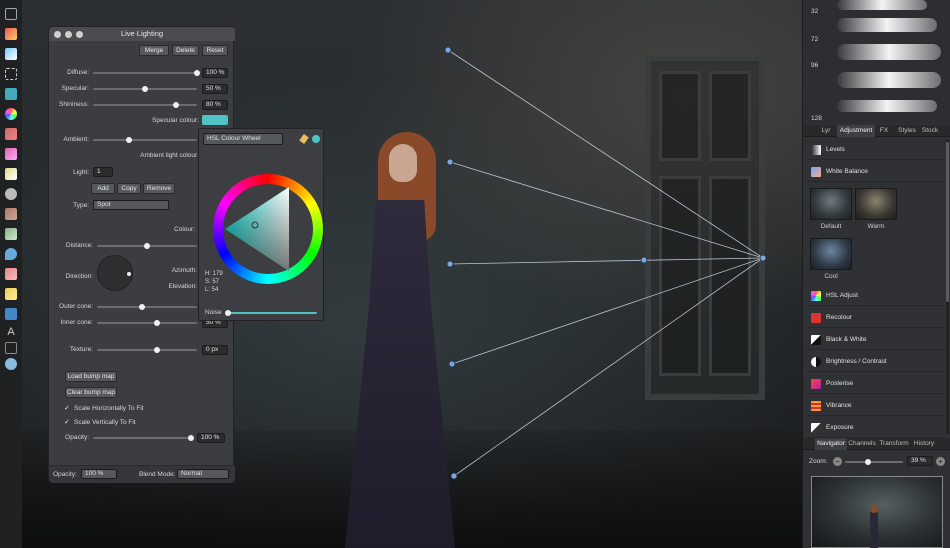 This screenshot has width=950, height=548. I want to click on tab-navigator: Navigator, so click(831, 444).